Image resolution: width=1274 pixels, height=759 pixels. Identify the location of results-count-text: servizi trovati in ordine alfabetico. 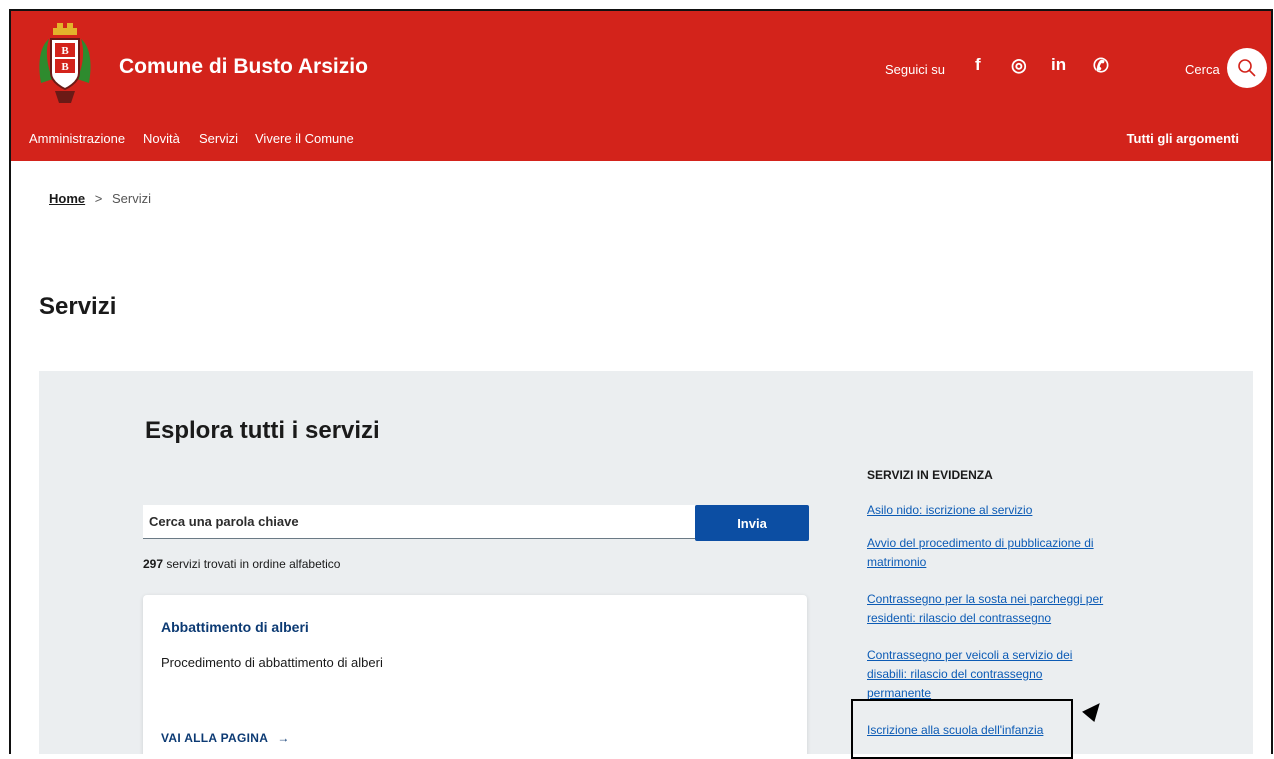
(252, 564).